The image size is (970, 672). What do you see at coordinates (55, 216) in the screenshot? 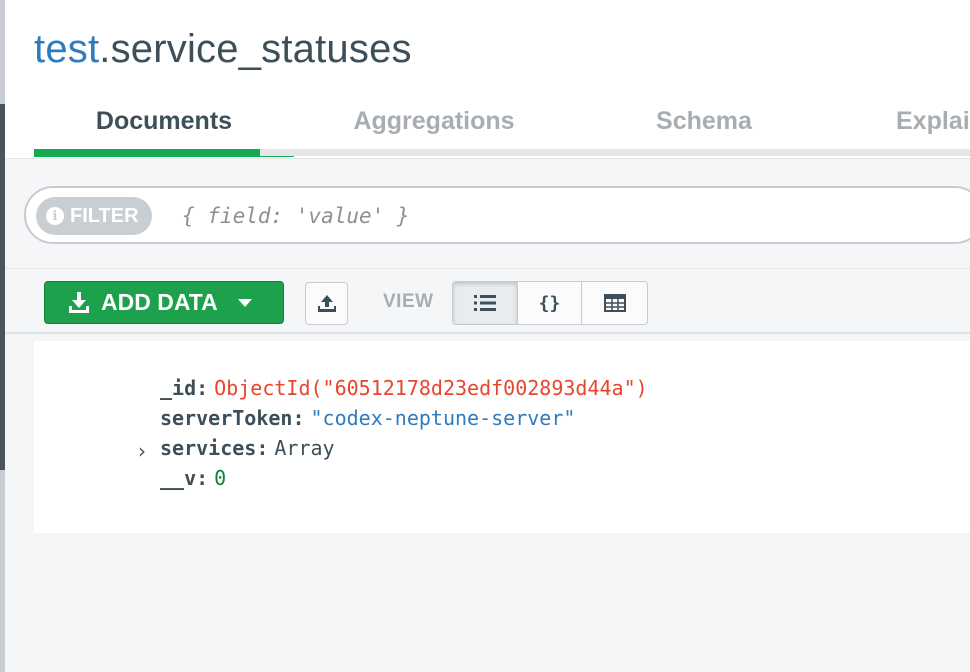
I see `info-icon: i` at bounding box center [55, 216].